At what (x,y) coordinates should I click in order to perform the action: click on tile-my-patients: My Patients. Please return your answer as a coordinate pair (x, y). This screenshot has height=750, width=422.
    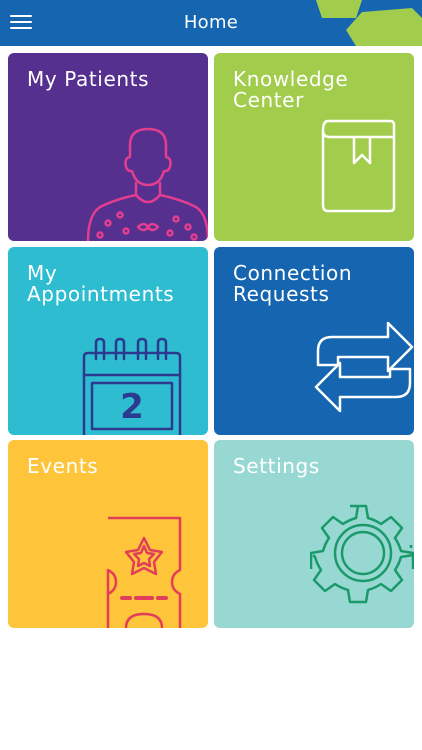
    Looking at the image, I should click on (108, 147).